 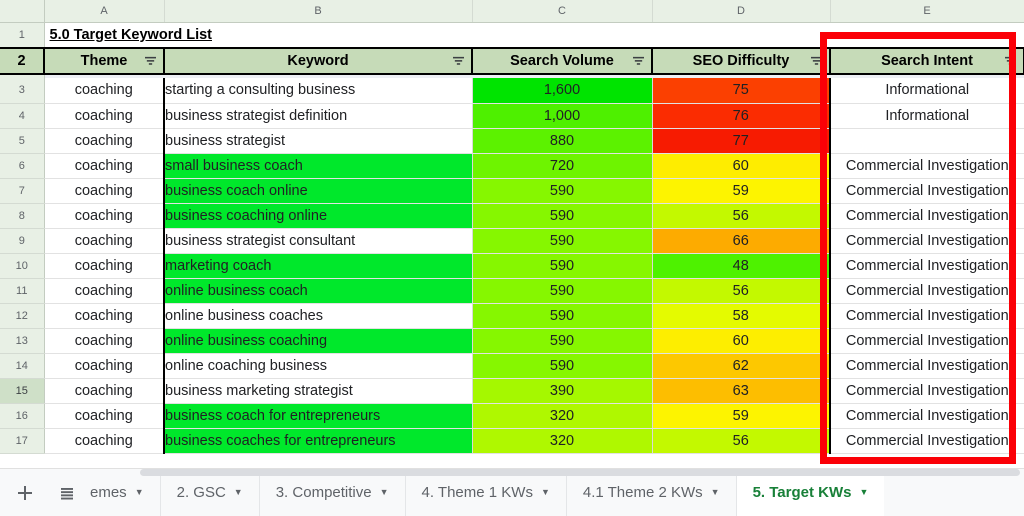 I want to click on column-header-b: B, so click(x=318, y=11).